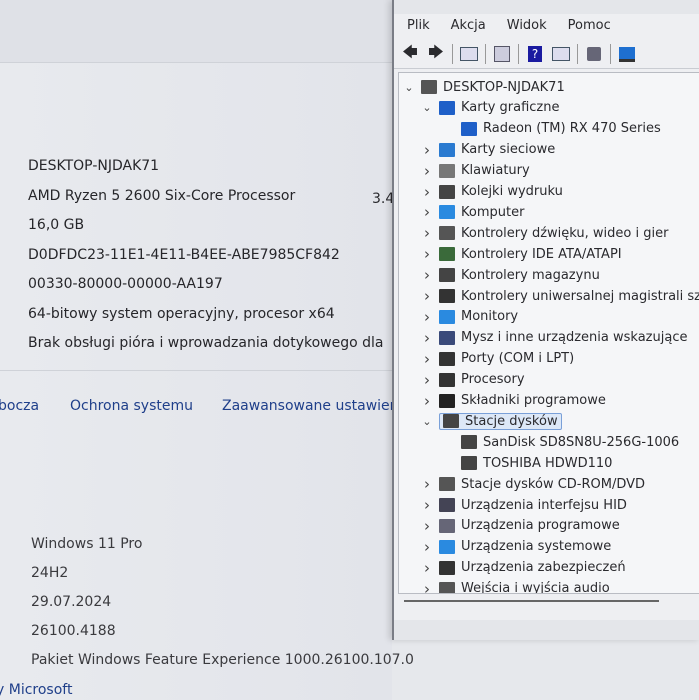 This screenshot has width=699, height=700. What do you see at coordinates (429, 87) in the screenshot?
I see `computer-tower-icon` at bounding box center [429, 87].